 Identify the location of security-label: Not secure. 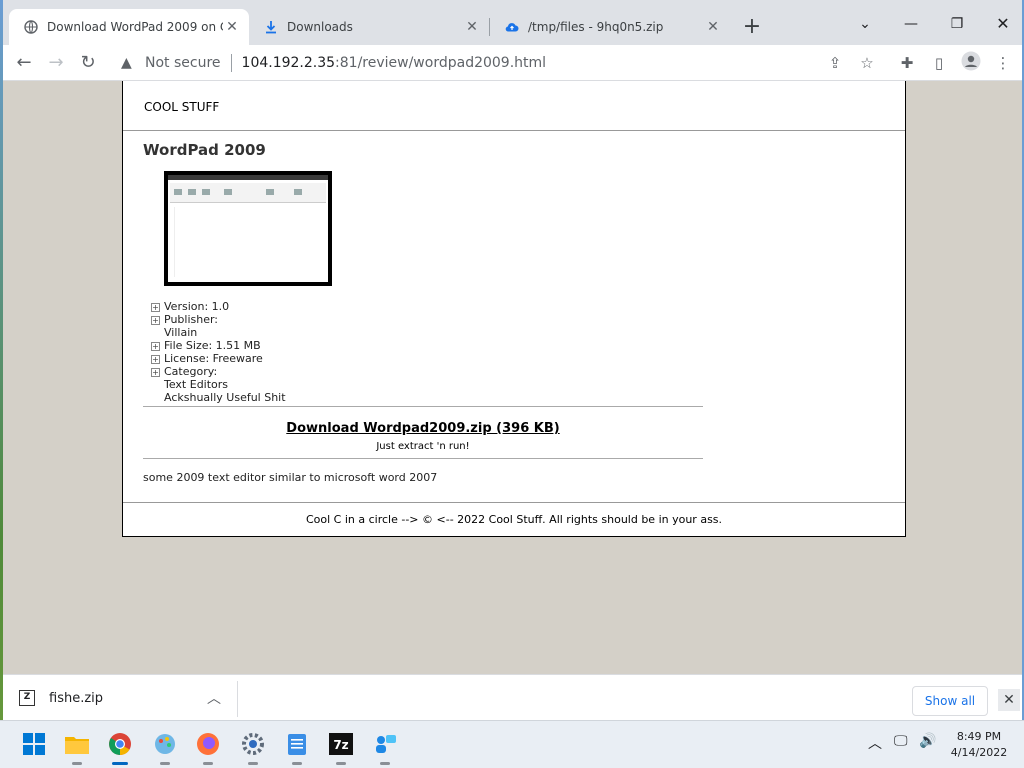
(183, 63).